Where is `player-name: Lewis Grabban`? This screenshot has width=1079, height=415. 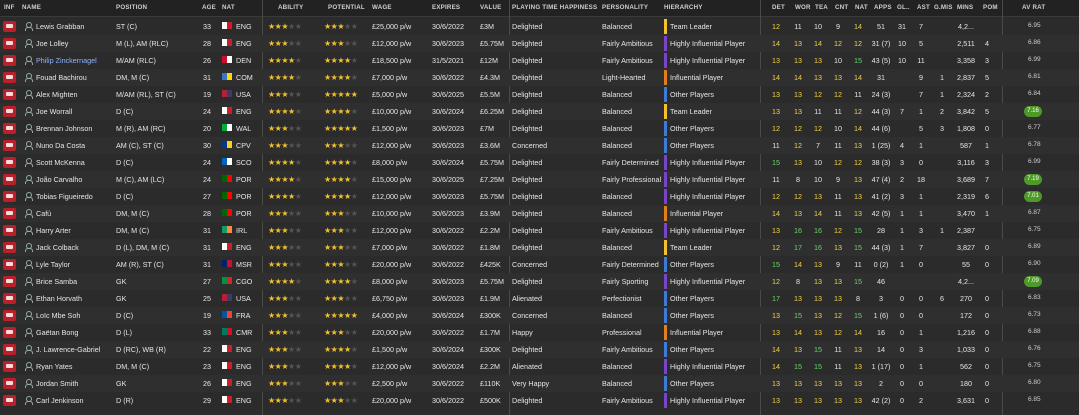 player-name: Lewis Grabban is located at coordinates (75, 26).